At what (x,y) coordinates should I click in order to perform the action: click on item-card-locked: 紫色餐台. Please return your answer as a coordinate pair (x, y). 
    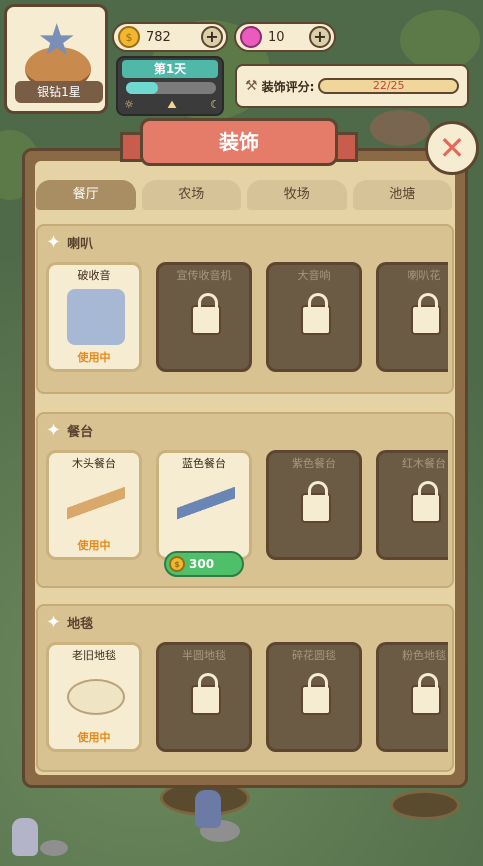
    Looking at the image, I should click on (314, 505).